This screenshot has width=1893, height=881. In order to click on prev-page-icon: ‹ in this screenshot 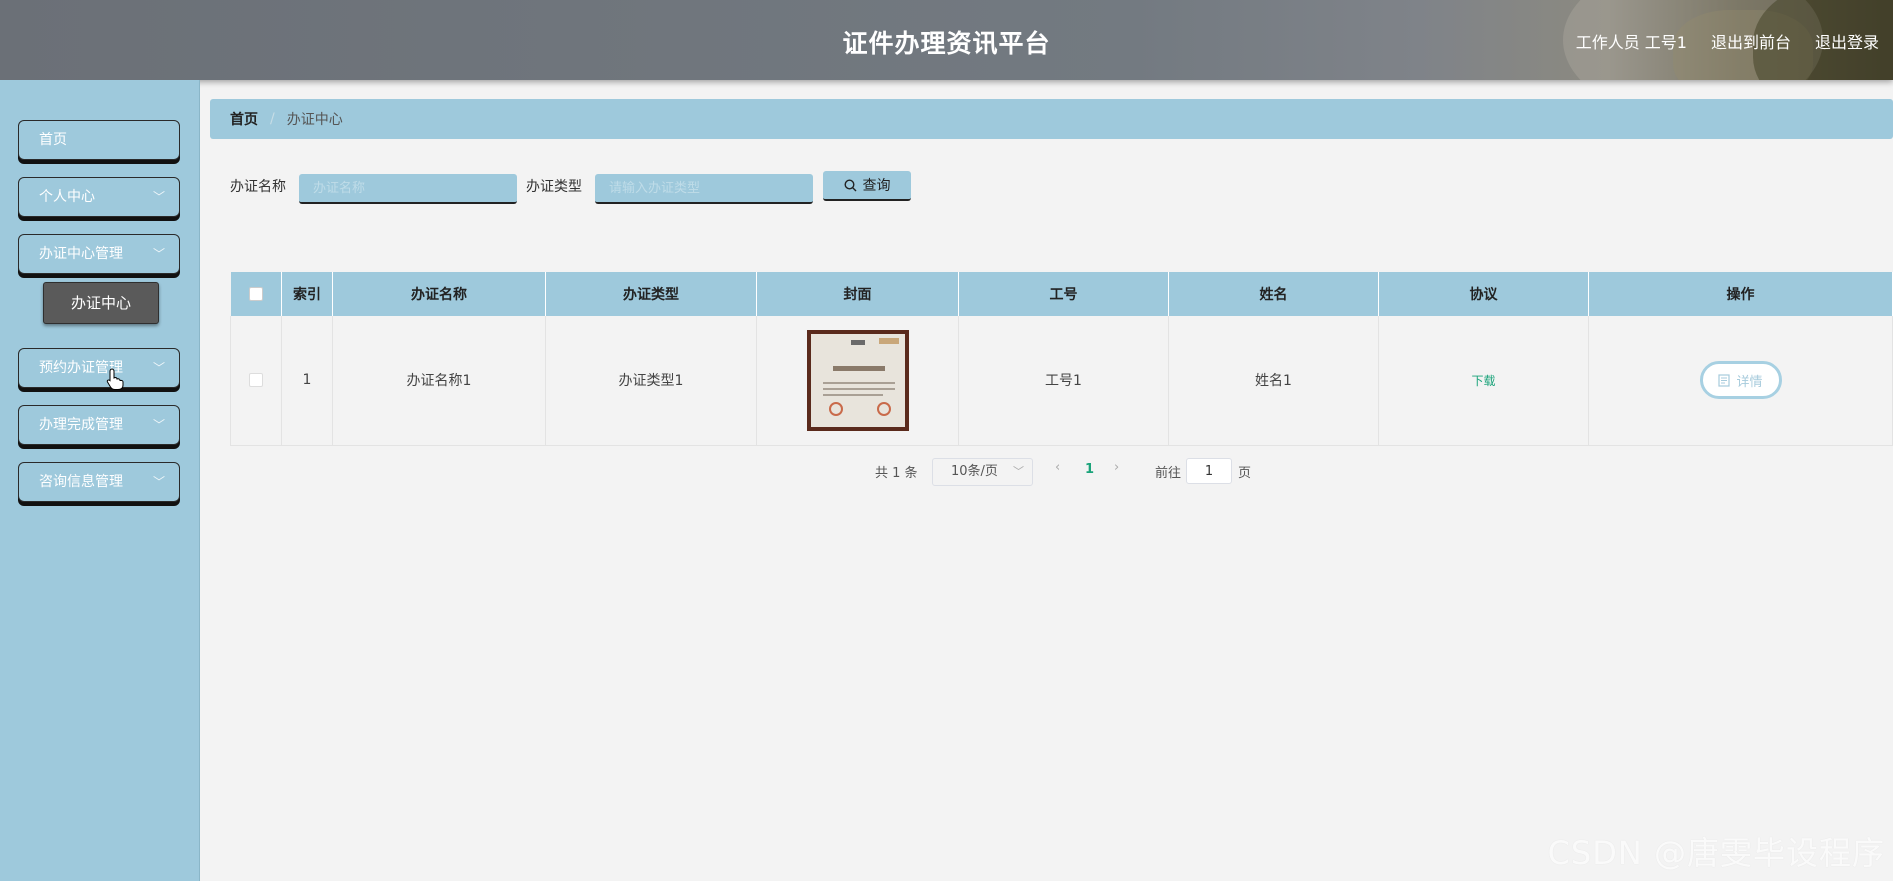, I will do `click(1057, 467)`.